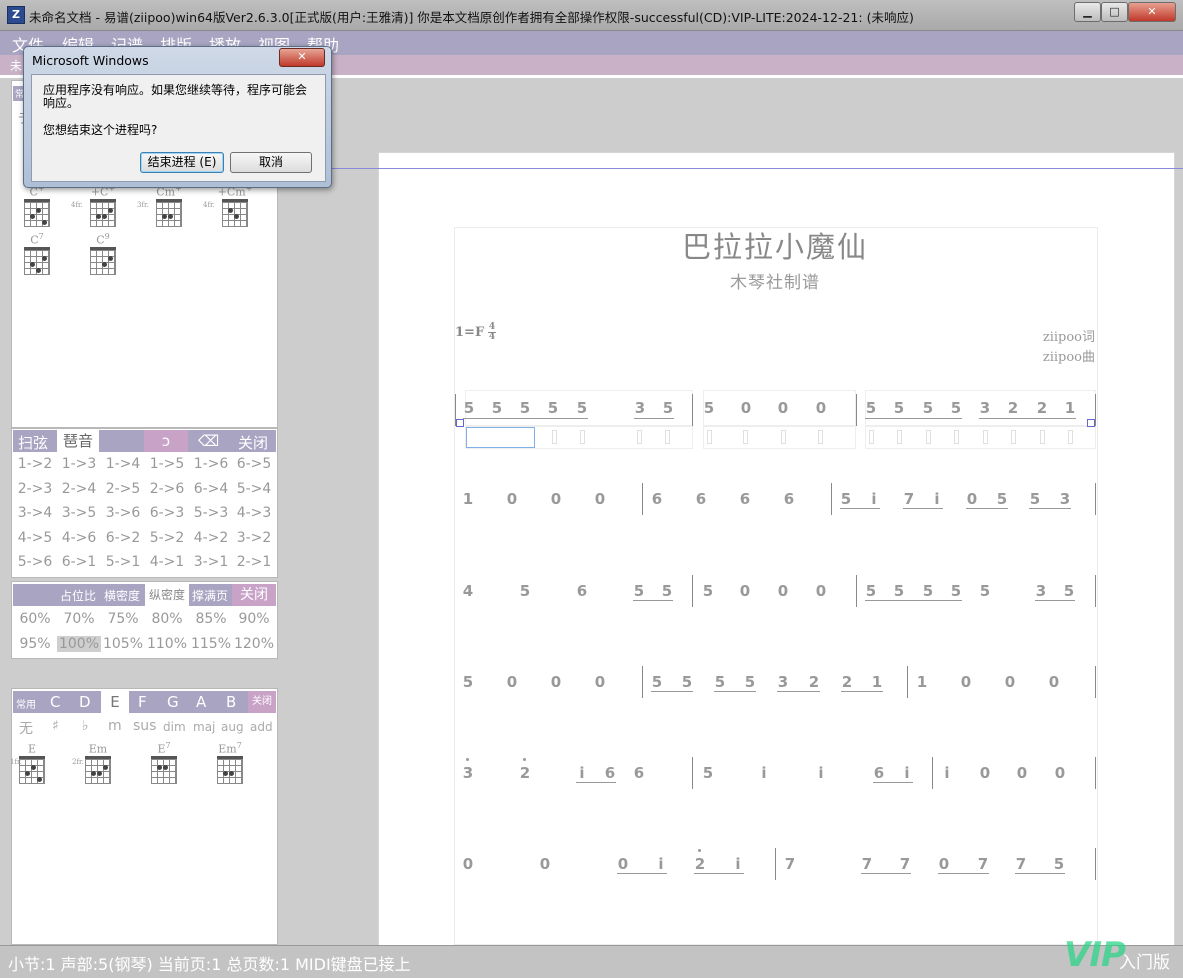 The width and height of the screenshot is (1183, 978). What do you see at coordinates (79, 644) in the screenshot?
I see `ratio-cell-selected: 100%` at bounding box center [79, 644].